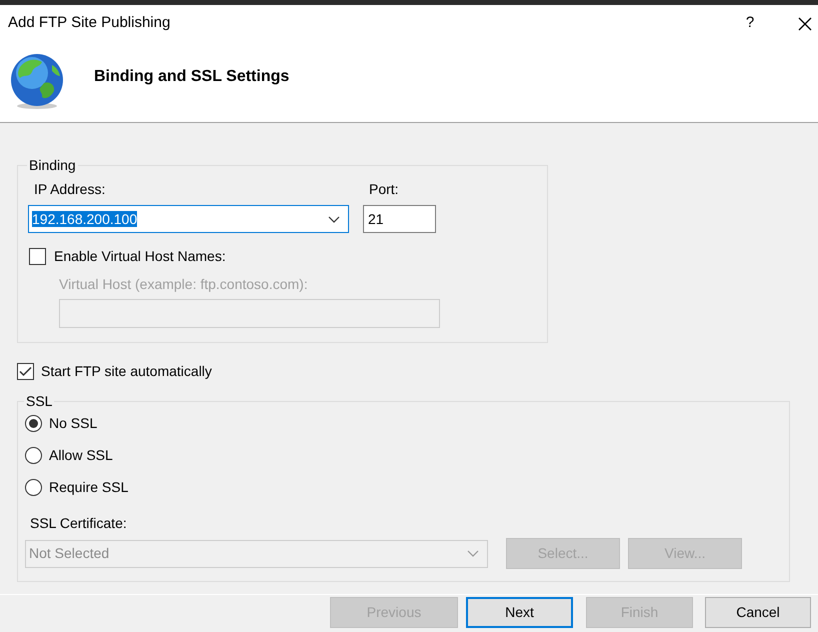 The image size is (818, 632). Describe the element at coordinates (750, 23) in the screenshot. I see `help-button: ?` at that location.